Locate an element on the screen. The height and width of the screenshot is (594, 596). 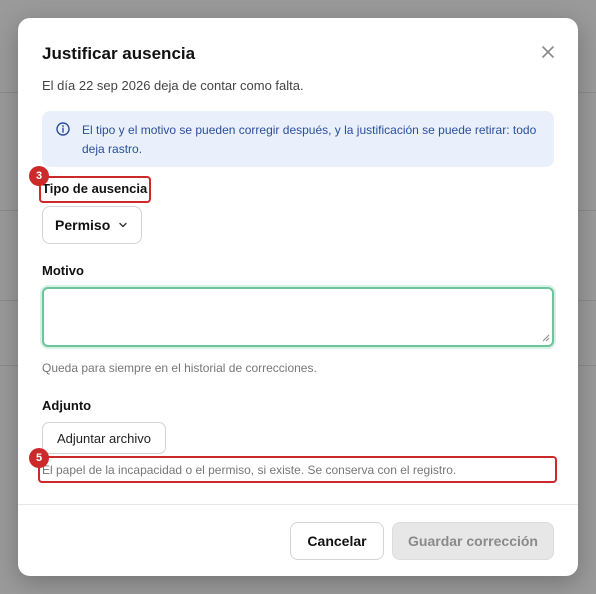
cancel-button: Cancelar is located at coordinates (337, 541).